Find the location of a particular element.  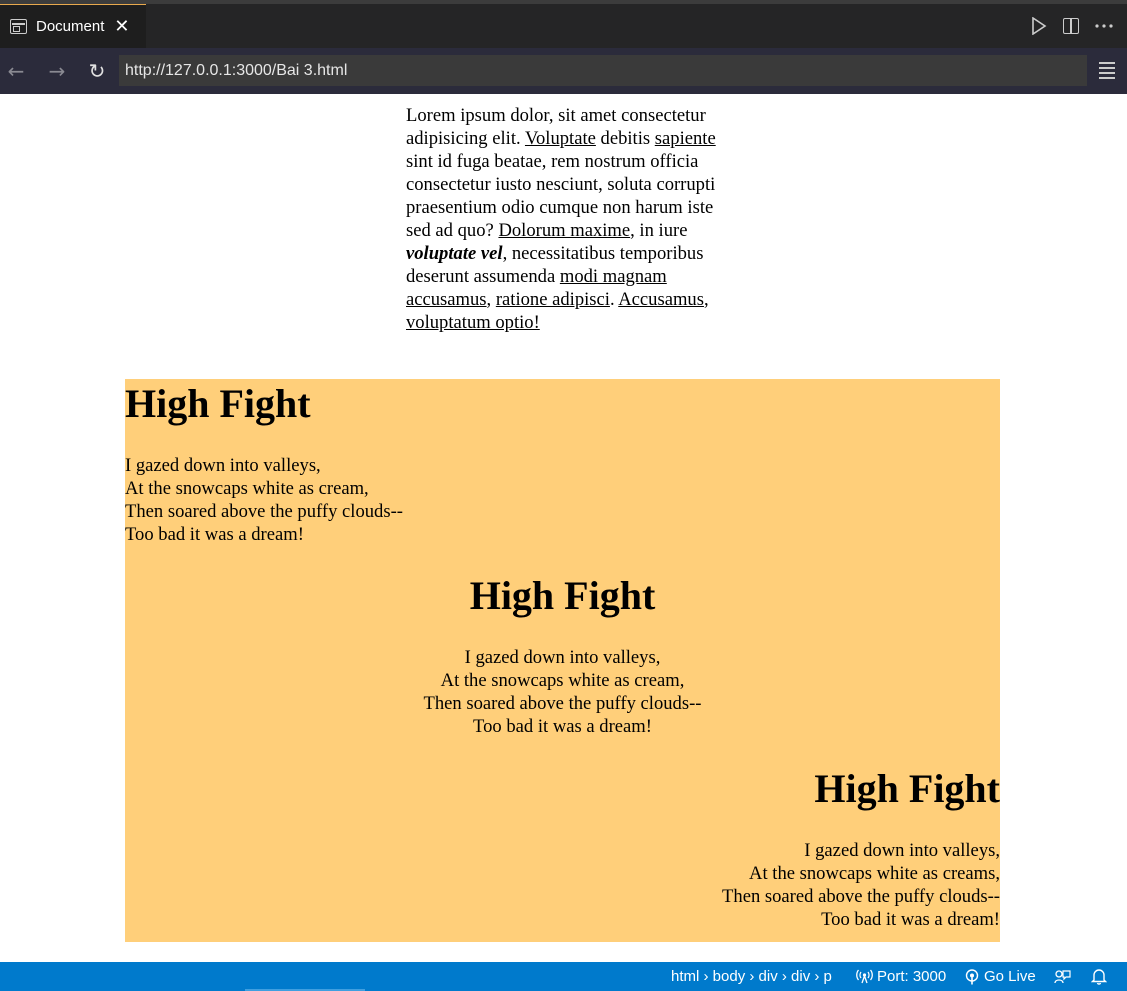

breadcrumb: html › body › div › div › p is located at coordinates (751, 976).